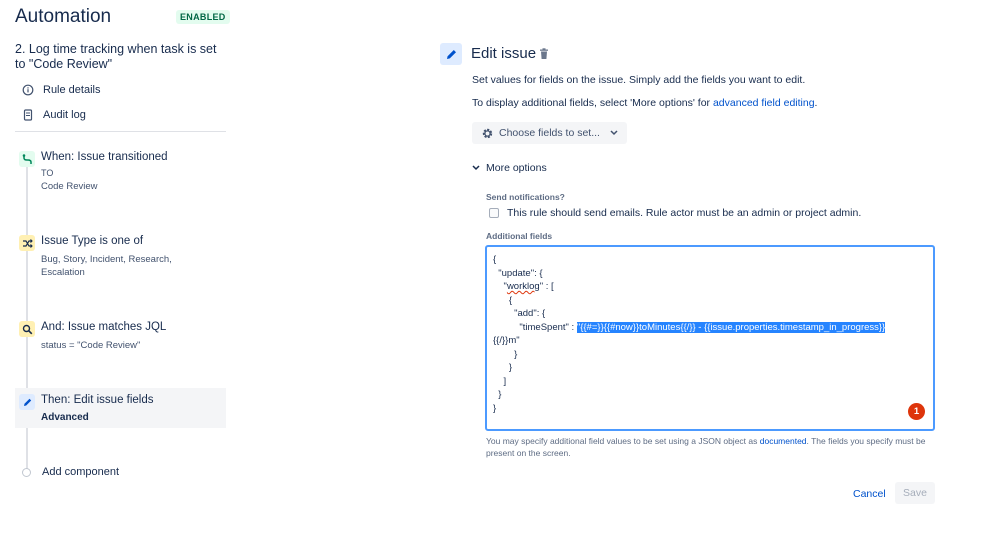 The image size is (998, 541). What do you see at coordinates (519, 236) in the screenshot?
I see `additional-fields-label: Additional fields` at bounding box center [519, 236].